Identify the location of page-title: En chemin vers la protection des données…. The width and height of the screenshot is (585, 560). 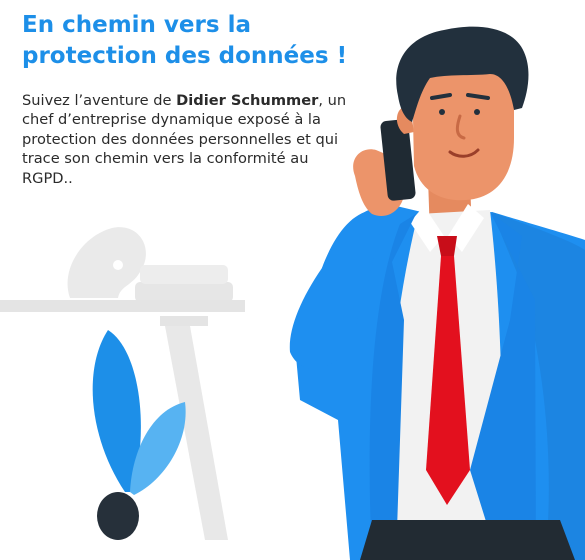
(192, 41).